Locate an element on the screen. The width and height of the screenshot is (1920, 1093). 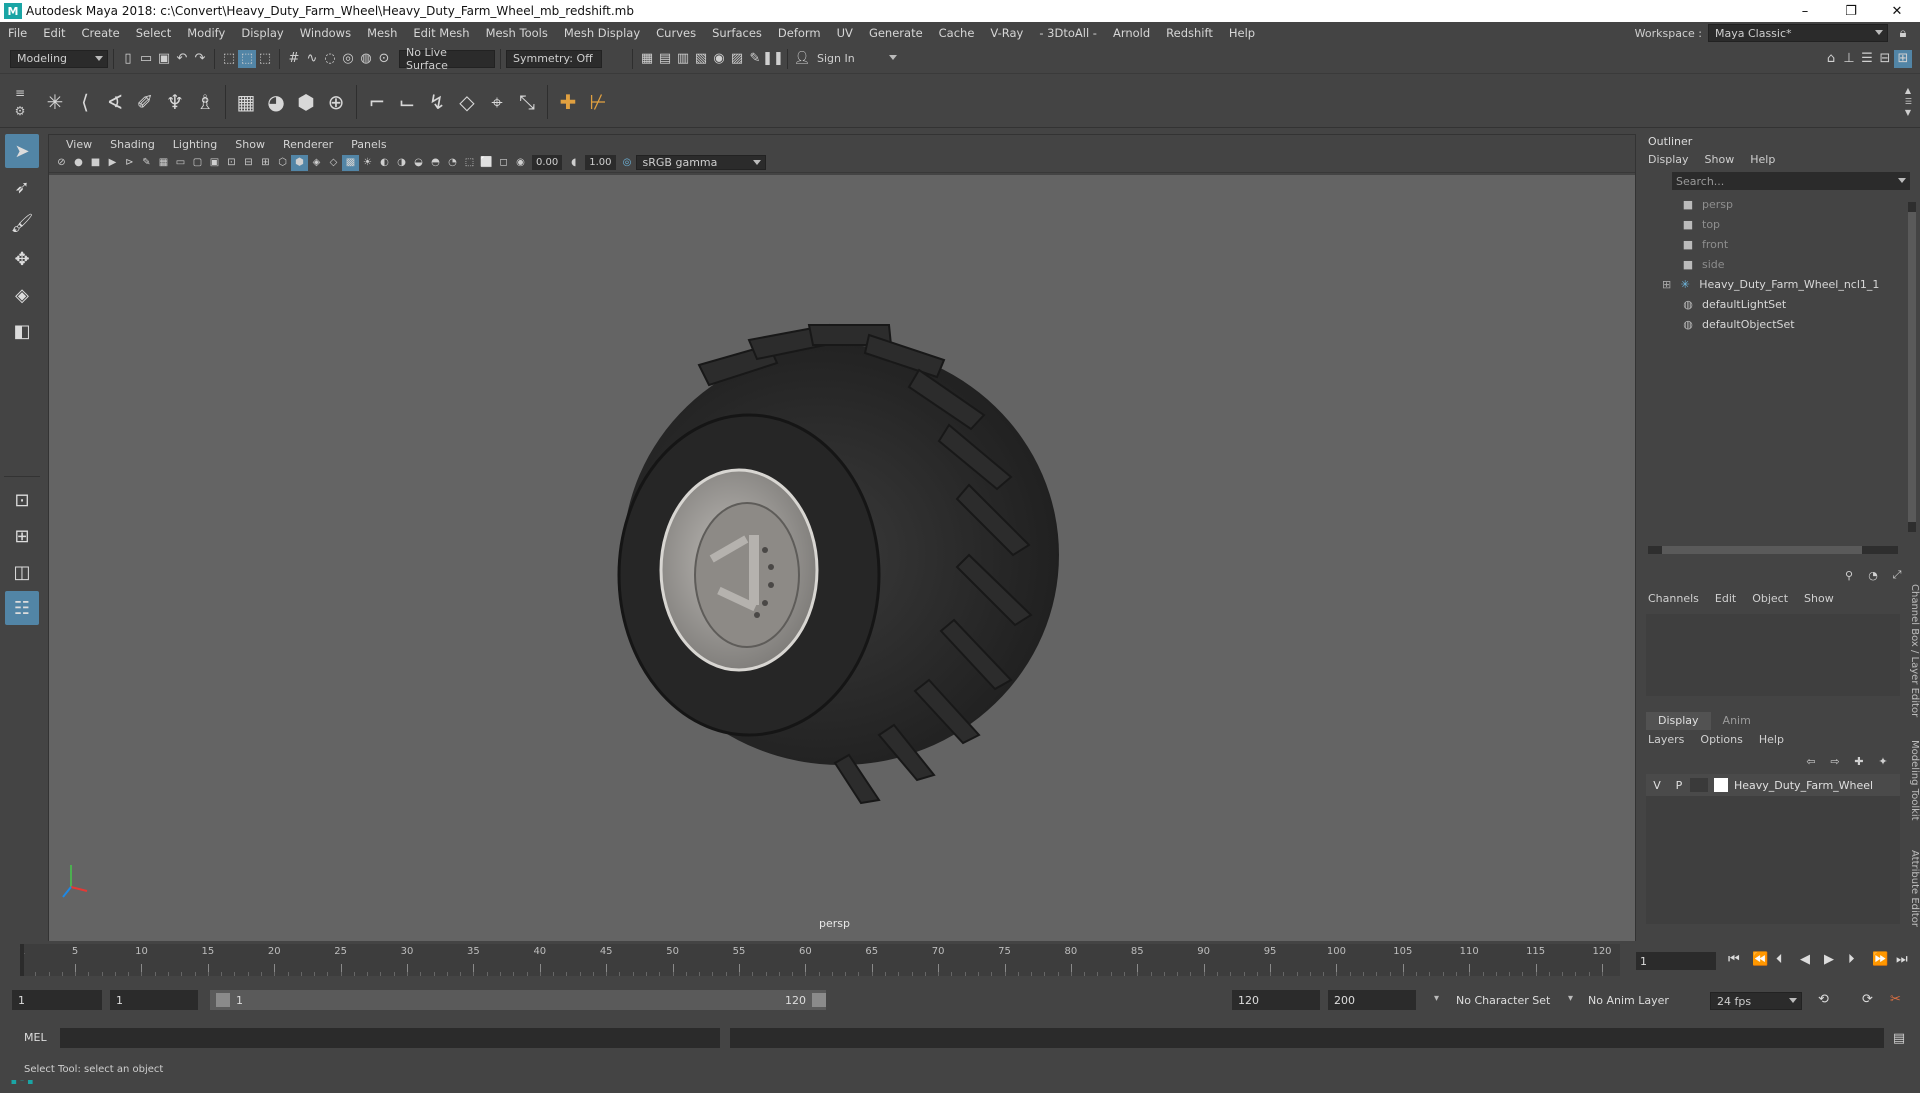
outliner-menu-display: Display is located at coordinates (1676, 159).